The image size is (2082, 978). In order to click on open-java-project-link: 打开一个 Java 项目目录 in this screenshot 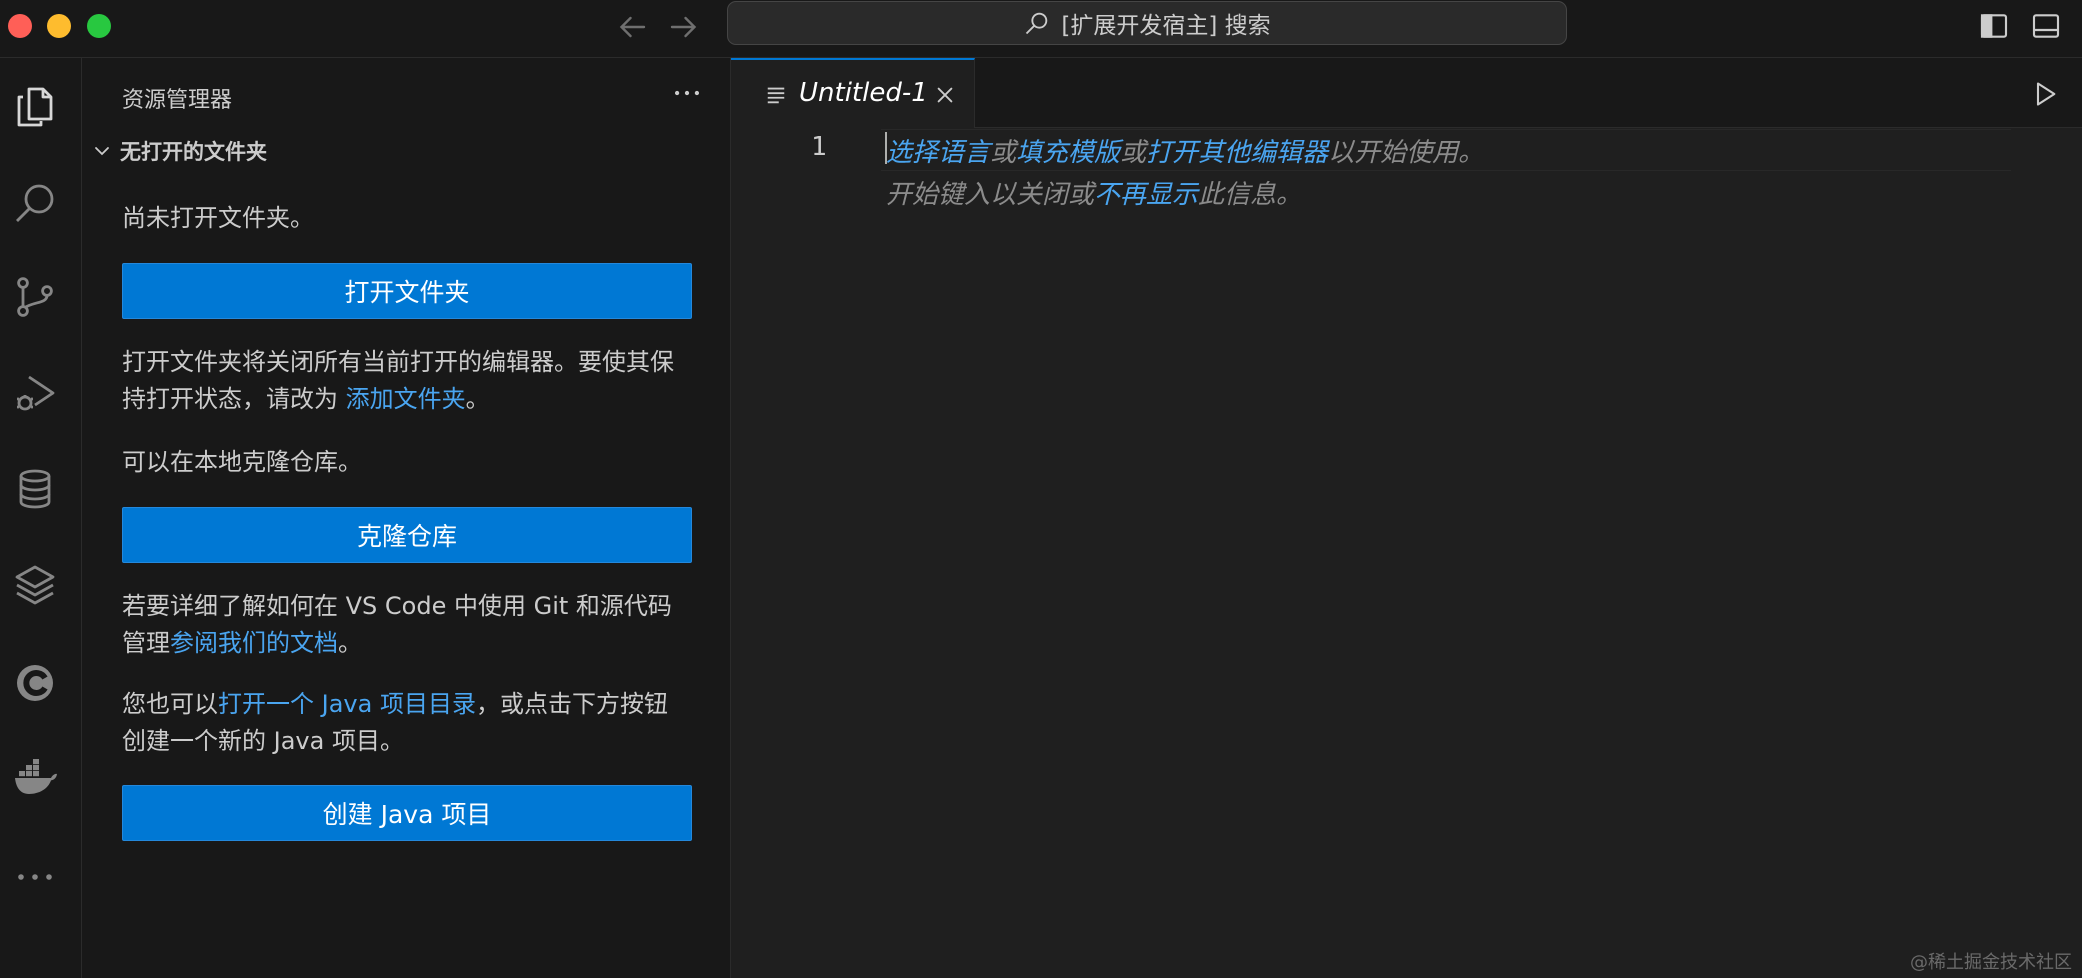, I will do `click(347, 704)`.